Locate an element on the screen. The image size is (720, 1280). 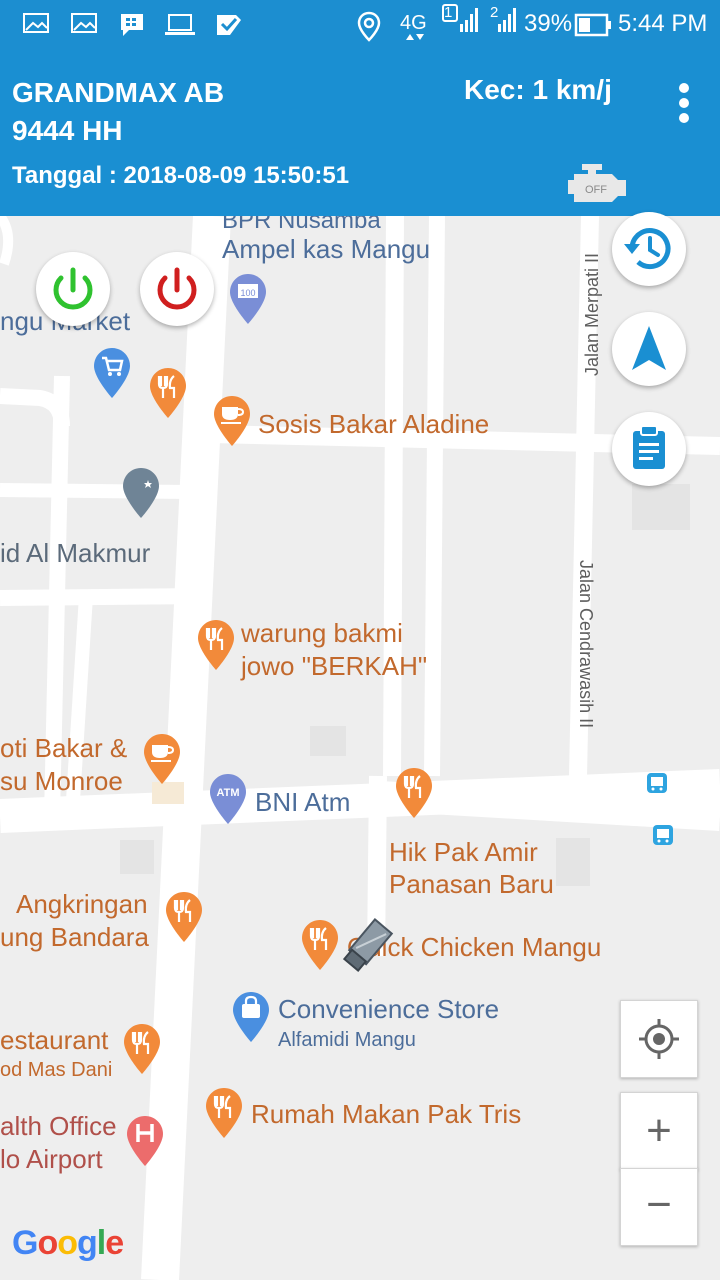
poi-label: warung bakmi is located at coordinates (322, 633).